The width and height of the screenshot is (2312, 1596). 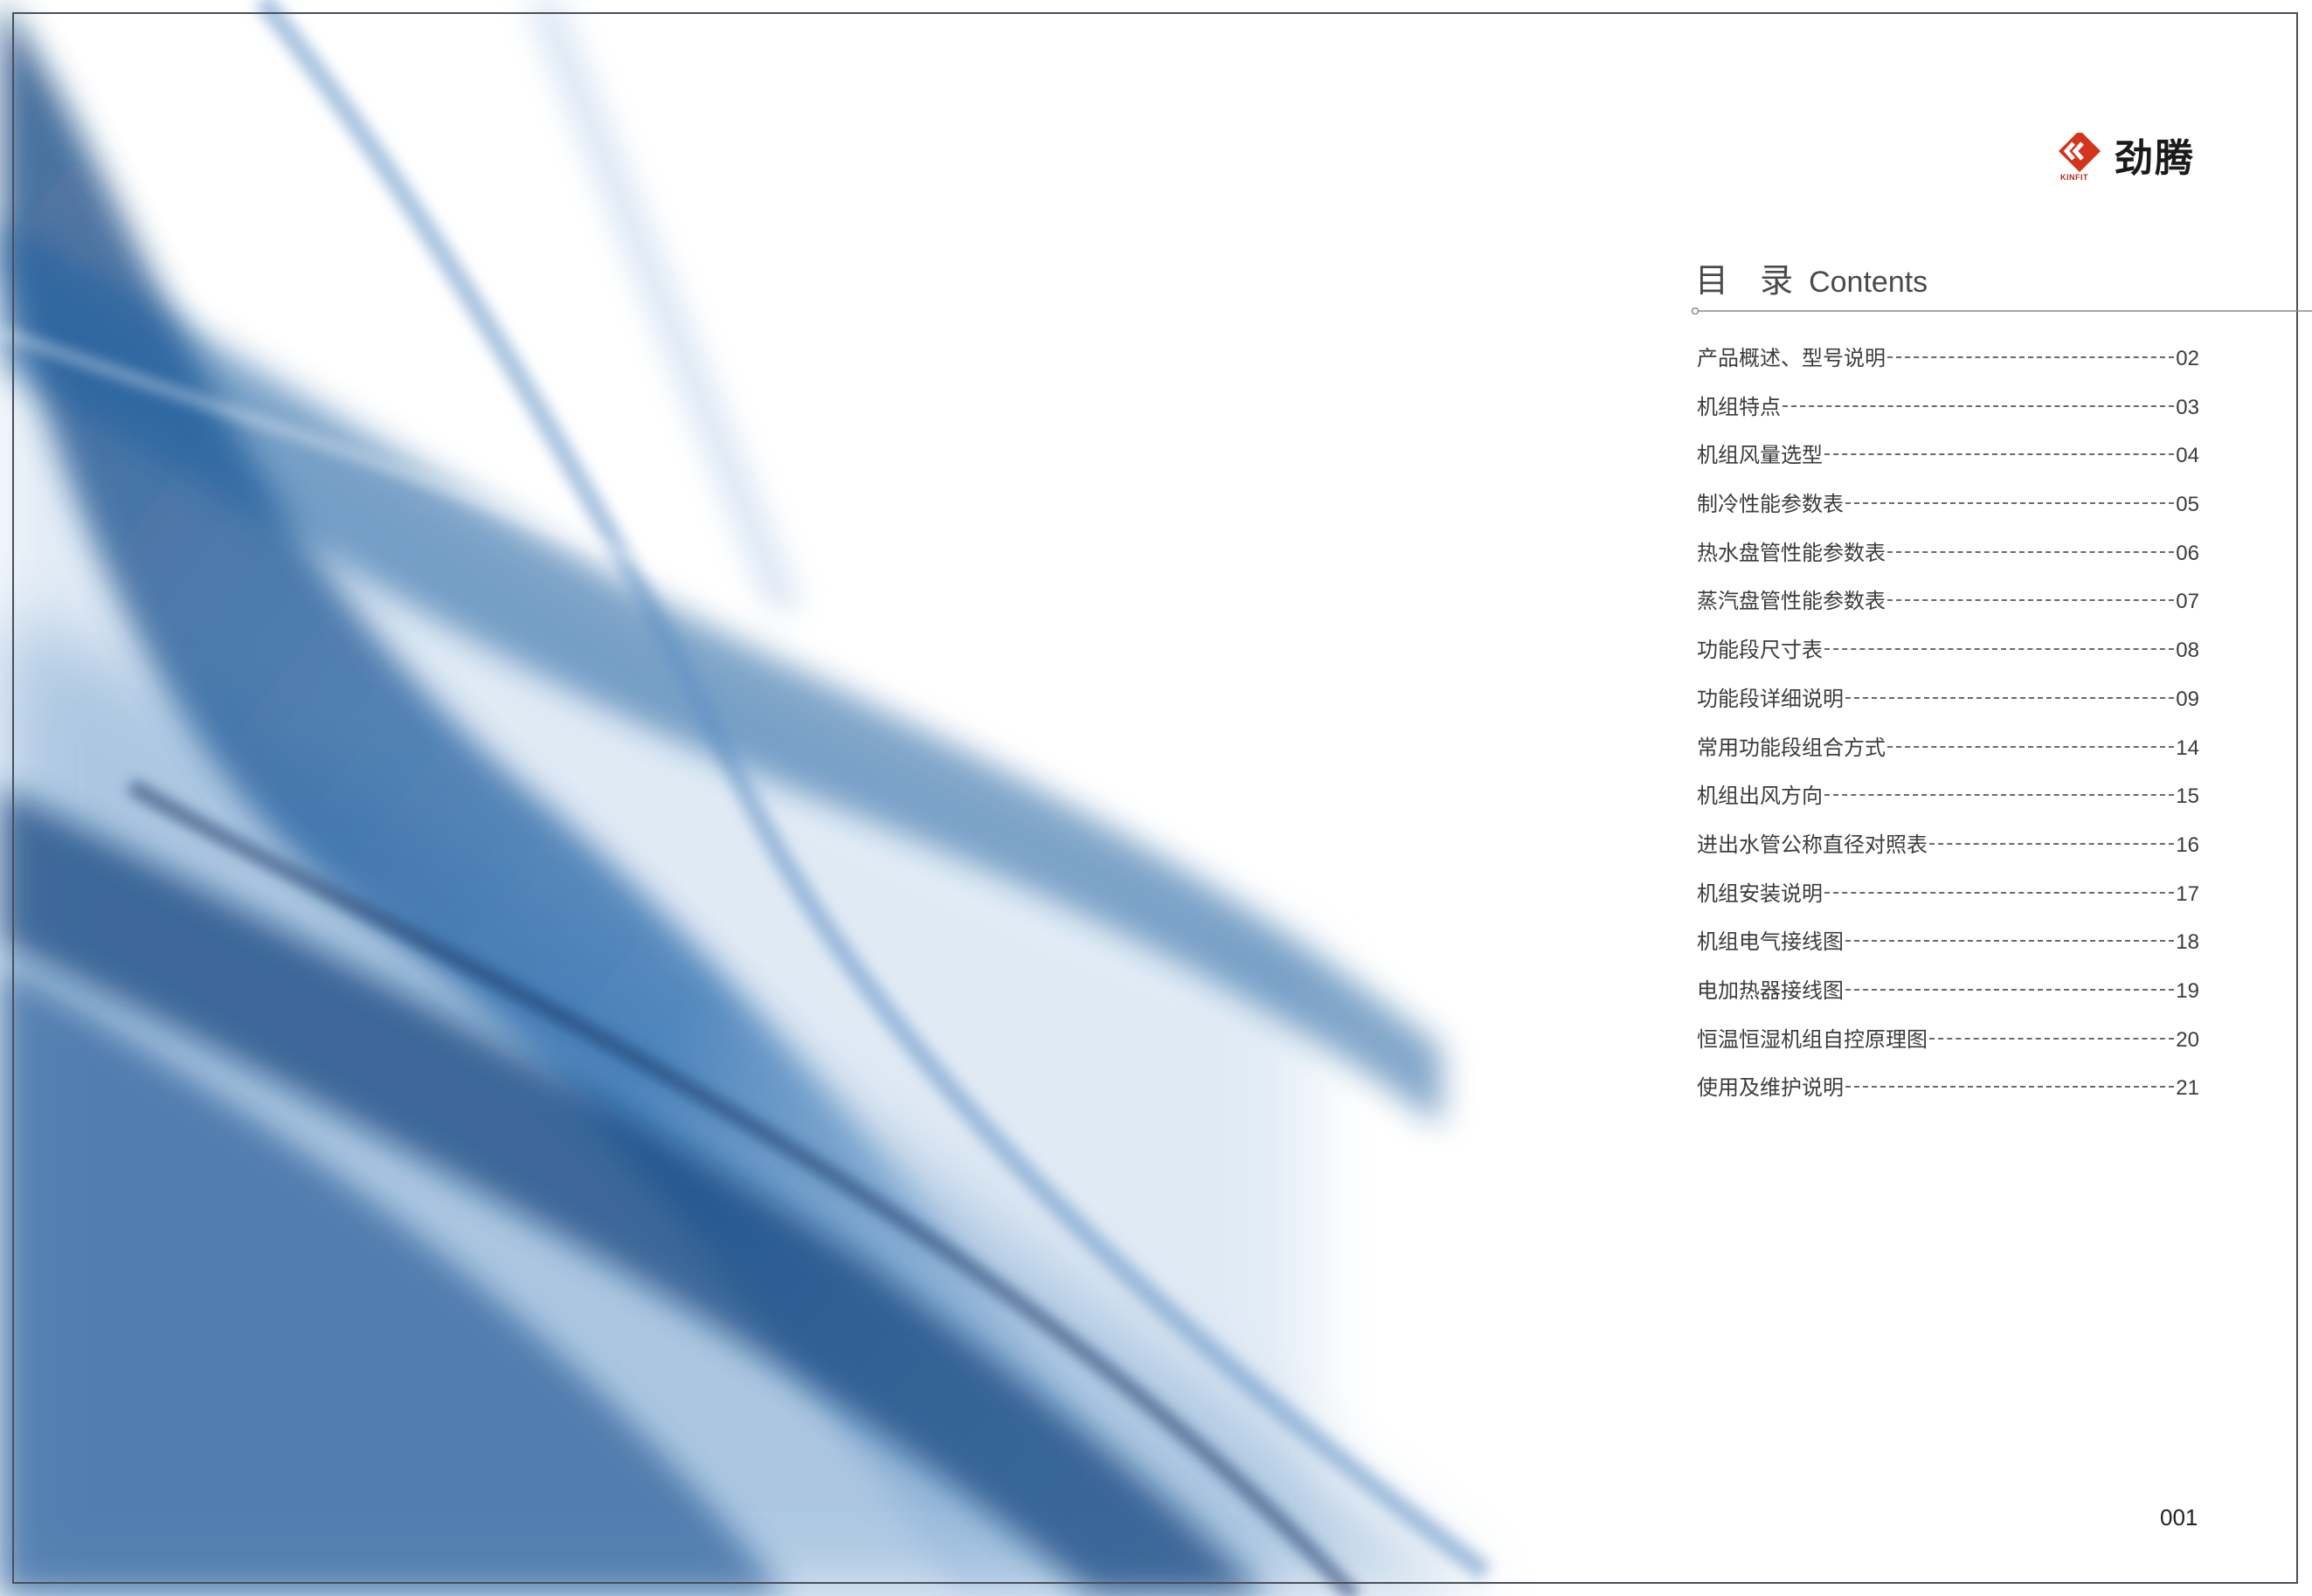 What do you see at coordinates (1948, 1046) in the screenshot?
I see `toc-item: 恒温恒湿机组自控原理图 20` at bounding box center [1948, 1046].